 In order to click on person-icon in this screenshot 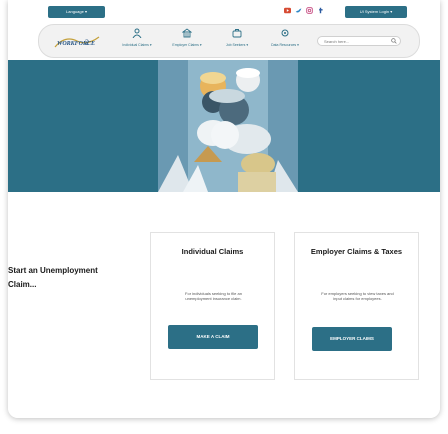, I will do `click(137, 33)`.